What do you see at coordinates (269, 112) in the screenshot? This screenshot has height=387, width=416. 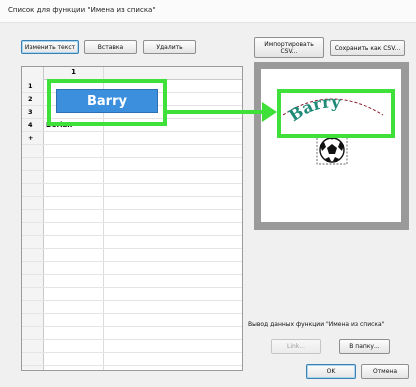 I see `arrow-head-icon` at bounding box center [269, 112].